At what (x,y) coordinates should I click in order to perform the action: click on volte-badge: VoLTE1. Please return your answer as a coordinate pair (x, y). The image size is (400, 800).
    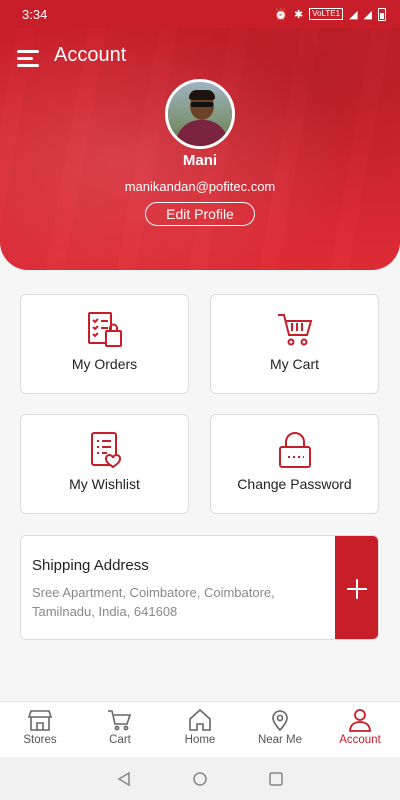
    Looking at the image, I should click on (326, 14).